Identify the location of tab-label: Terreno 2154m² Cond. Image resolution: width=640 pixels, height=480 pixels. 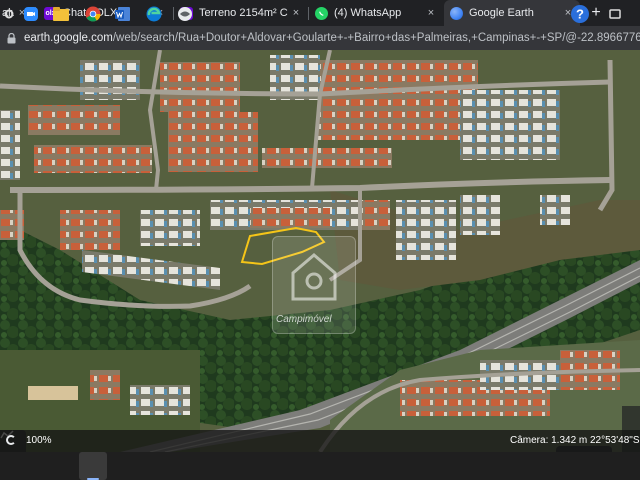
(243, 13).